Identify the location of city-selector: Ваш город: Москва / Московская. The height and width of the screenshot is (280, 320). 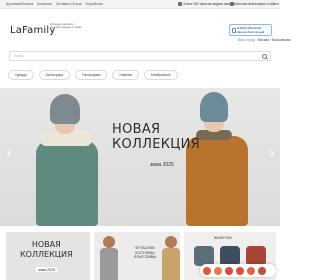
(264, 40).